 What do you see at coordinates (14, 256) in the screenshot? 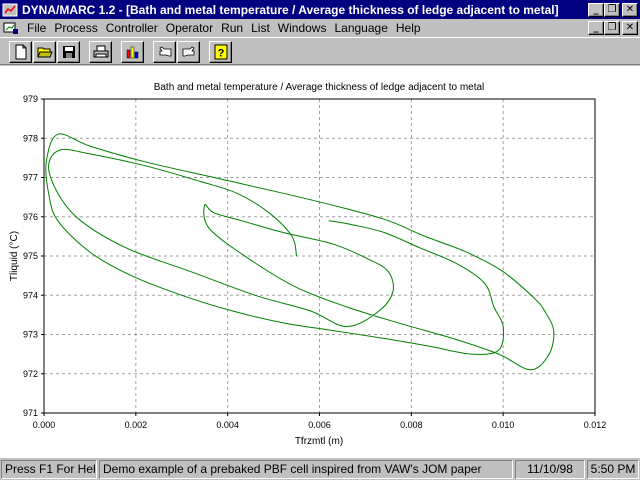
I see `y-axis-label: Tliquid (°C)` at bounding box center [14, 256].